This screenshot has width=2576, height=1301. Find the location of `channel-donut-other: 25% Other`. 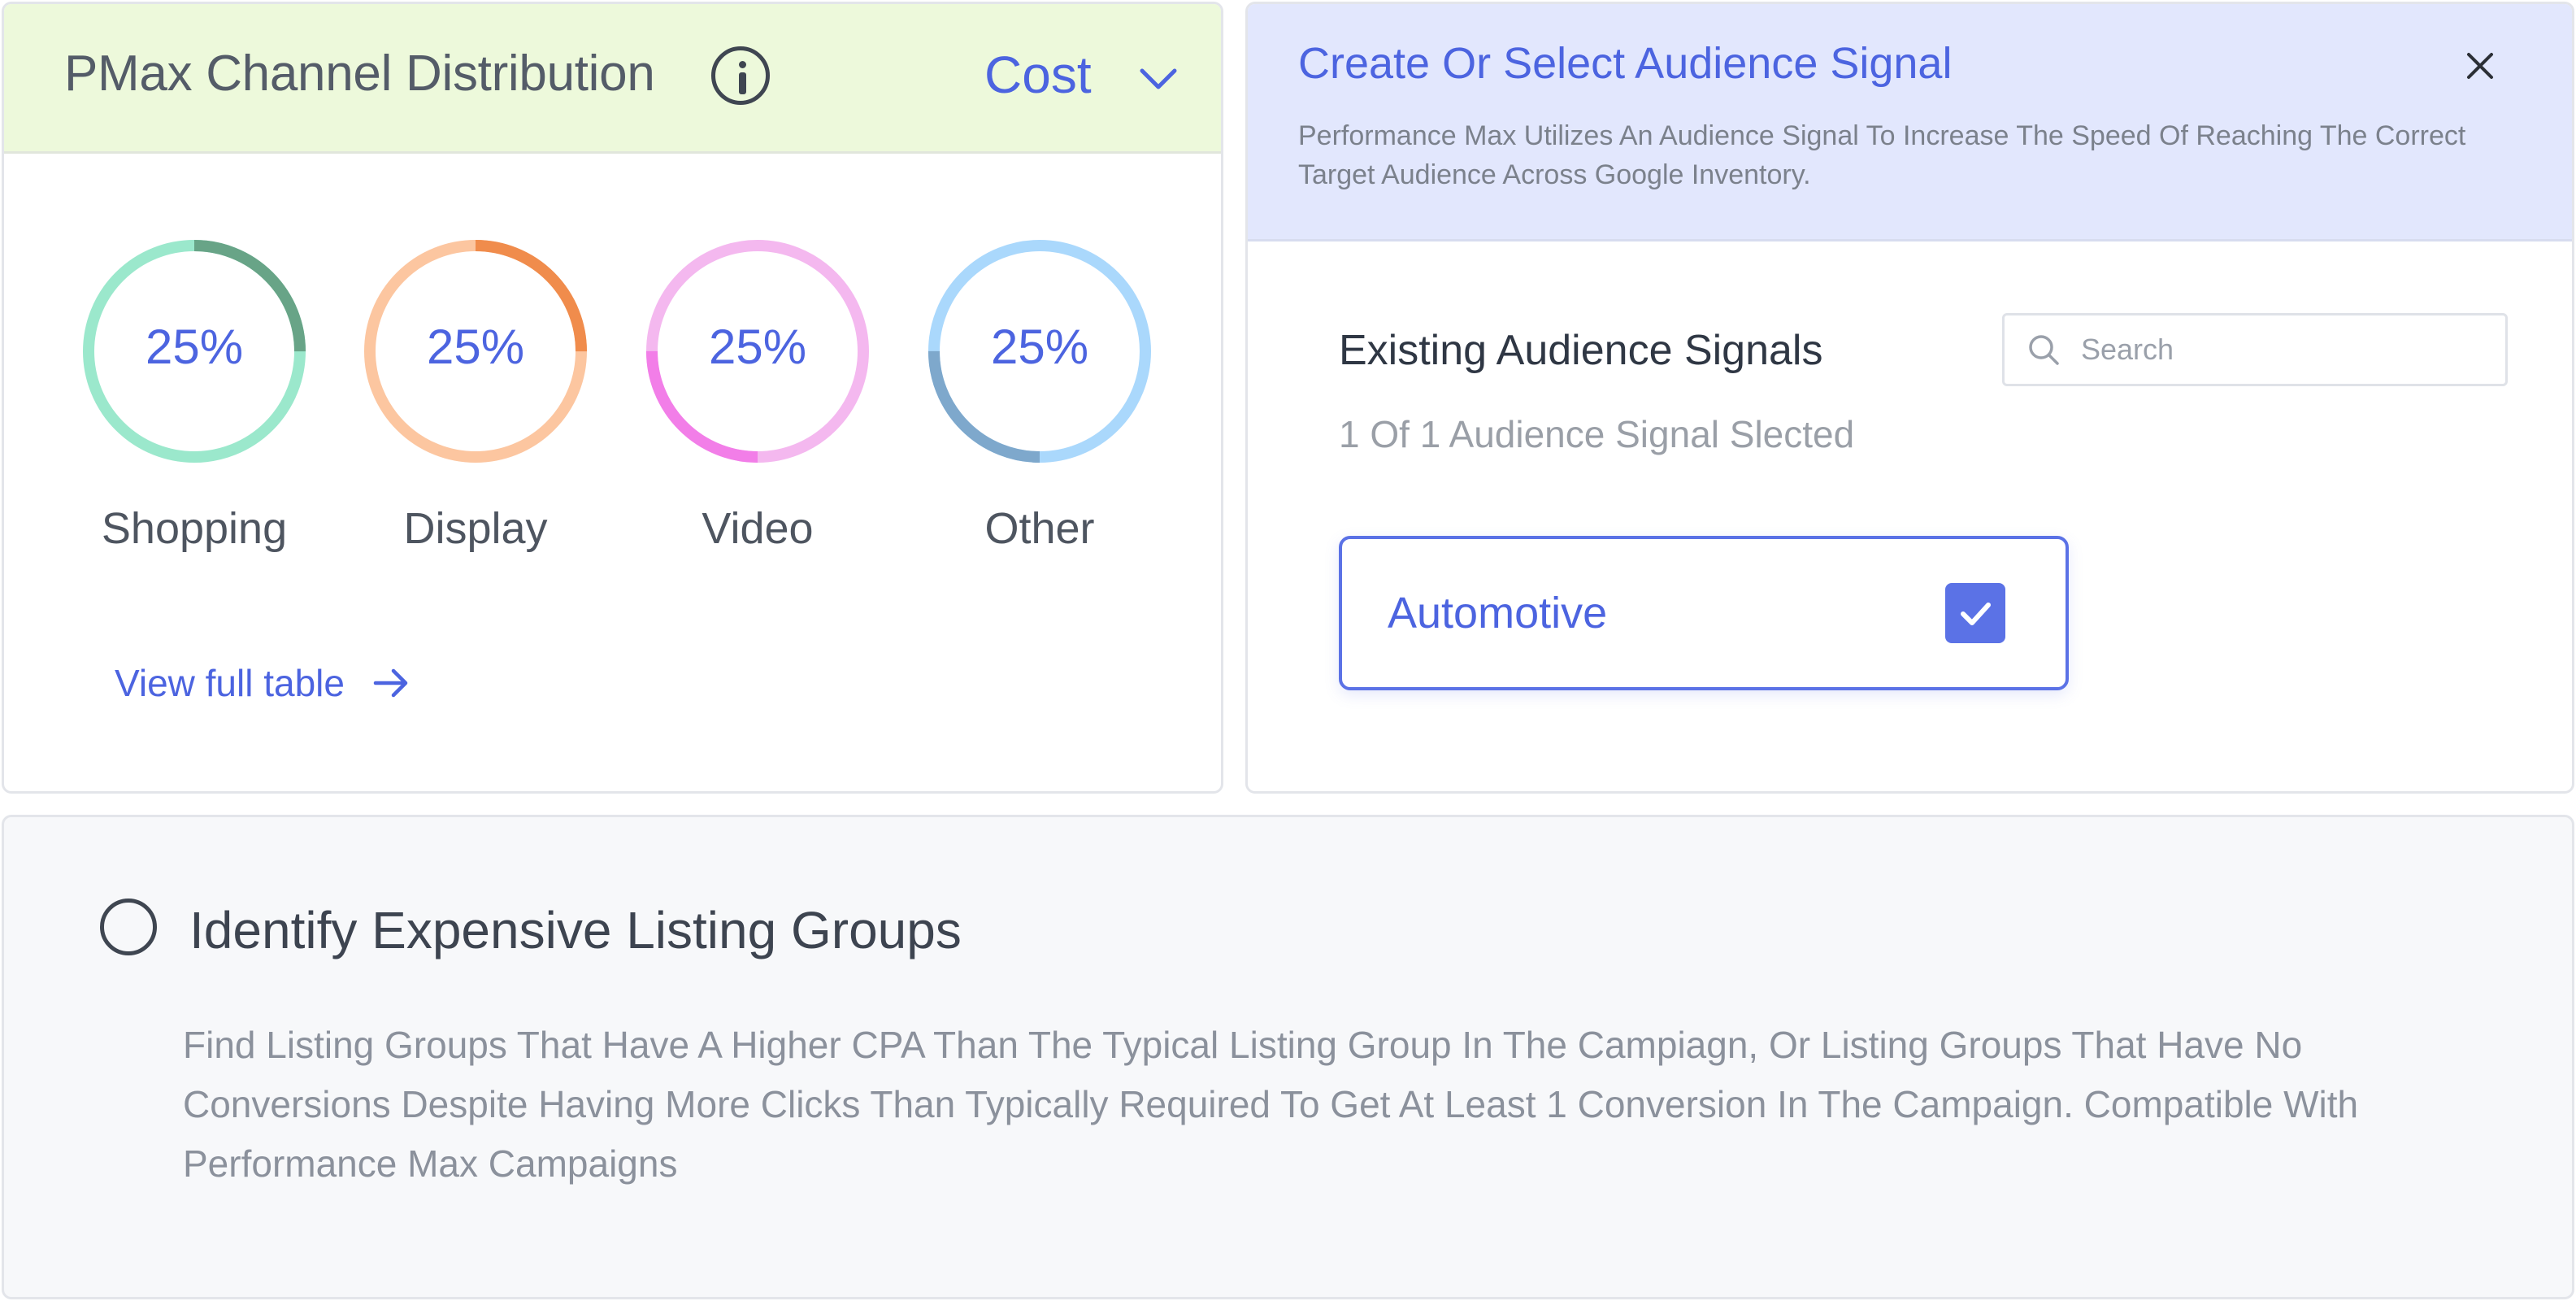

channel-donut-other: 25% Other is located at coordinates (1040, 394).